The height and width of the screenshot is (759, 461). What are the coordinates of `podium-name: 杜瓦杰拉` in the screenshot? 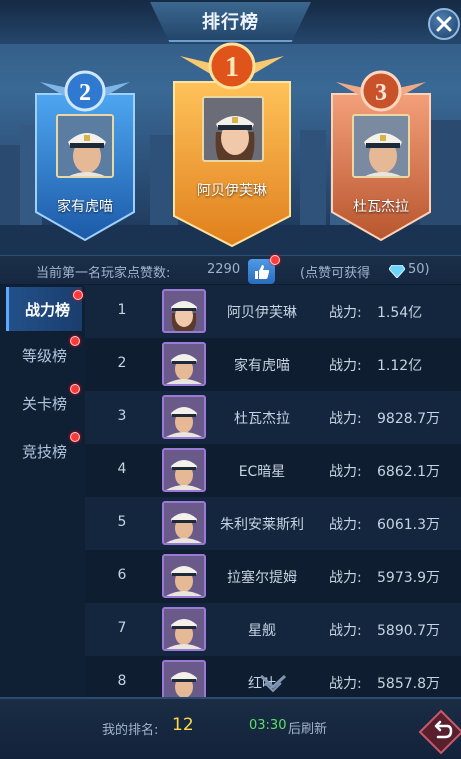 It's located at (381, 207).